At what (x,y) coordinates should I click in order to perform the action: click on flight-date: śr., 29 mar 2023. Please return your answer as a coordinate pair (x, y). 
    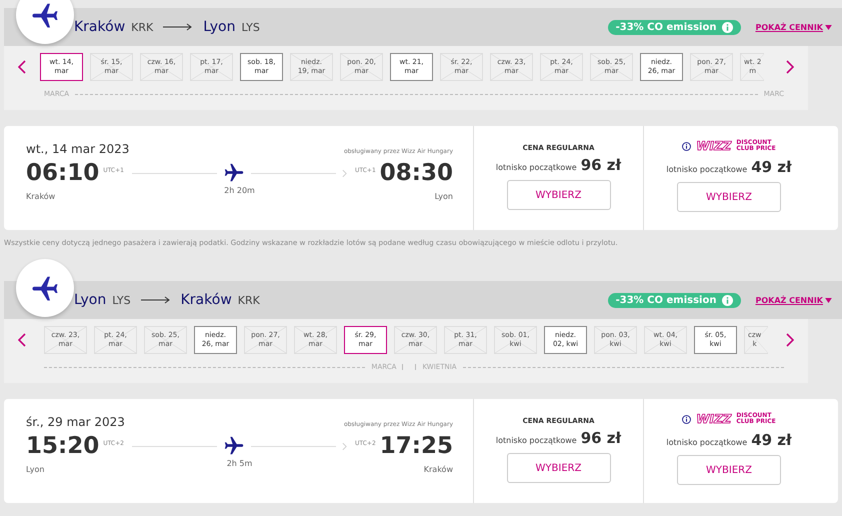
    Looking at the image, I should click on (75, 422).